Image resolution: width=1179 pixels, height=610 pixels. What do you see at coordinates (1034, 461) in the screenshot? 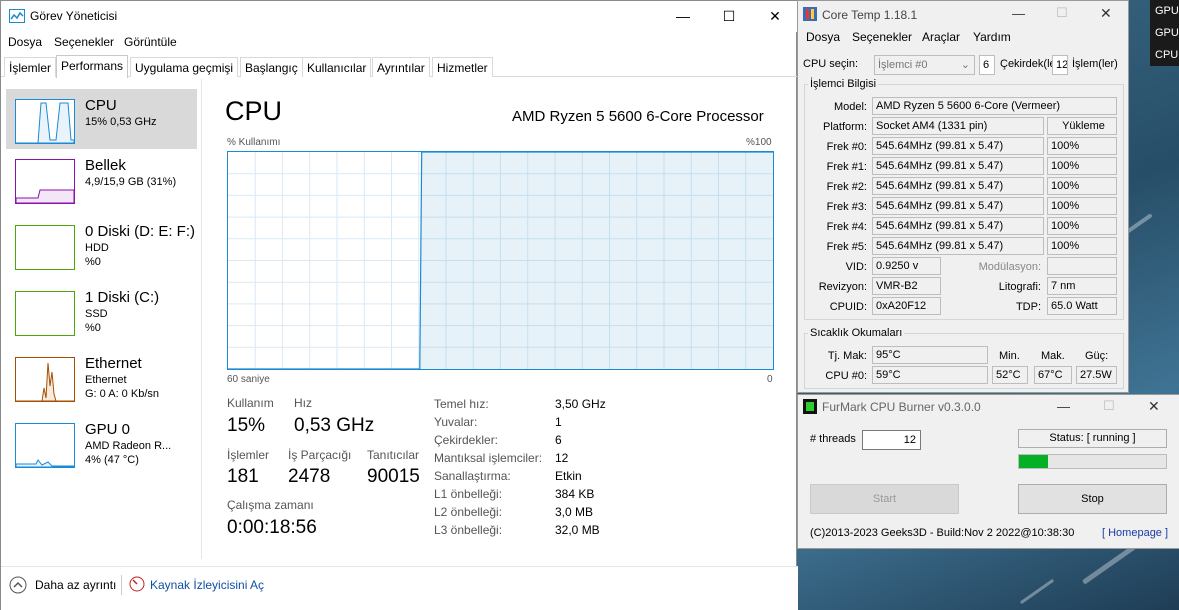
I see `progress-fill` at bounding box center [1034, 461].